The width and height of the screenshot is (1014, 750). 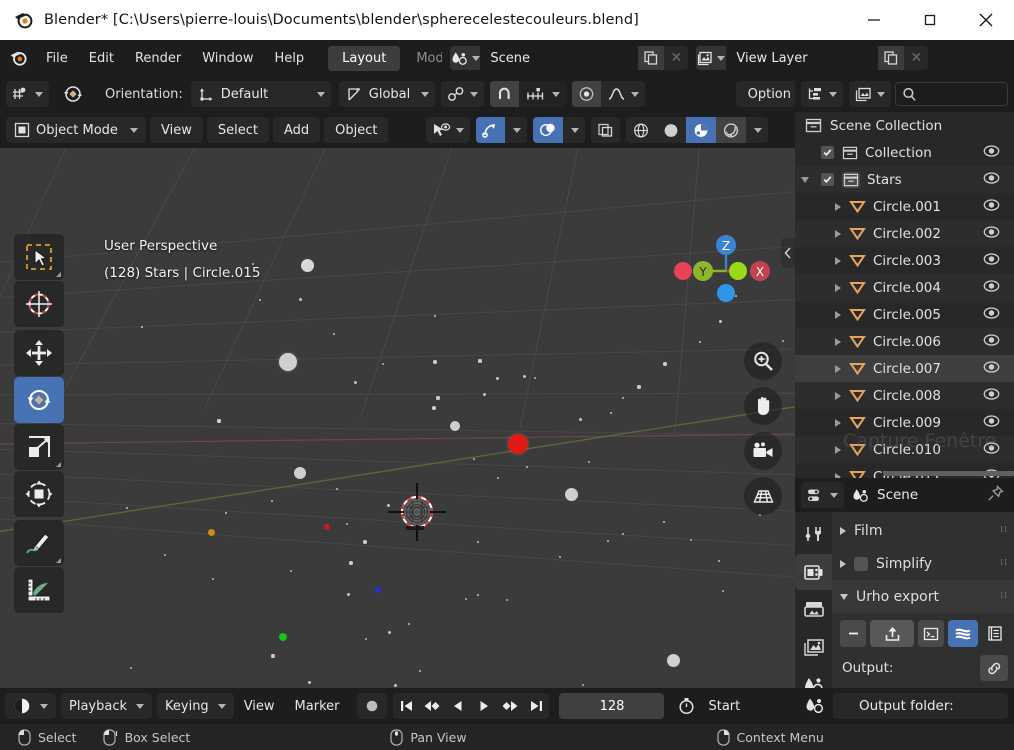 What do you see at coordinates (904, 395) in the screenshot?
I see `outliner-row: Circle.008` at bounding box center [904, 395].